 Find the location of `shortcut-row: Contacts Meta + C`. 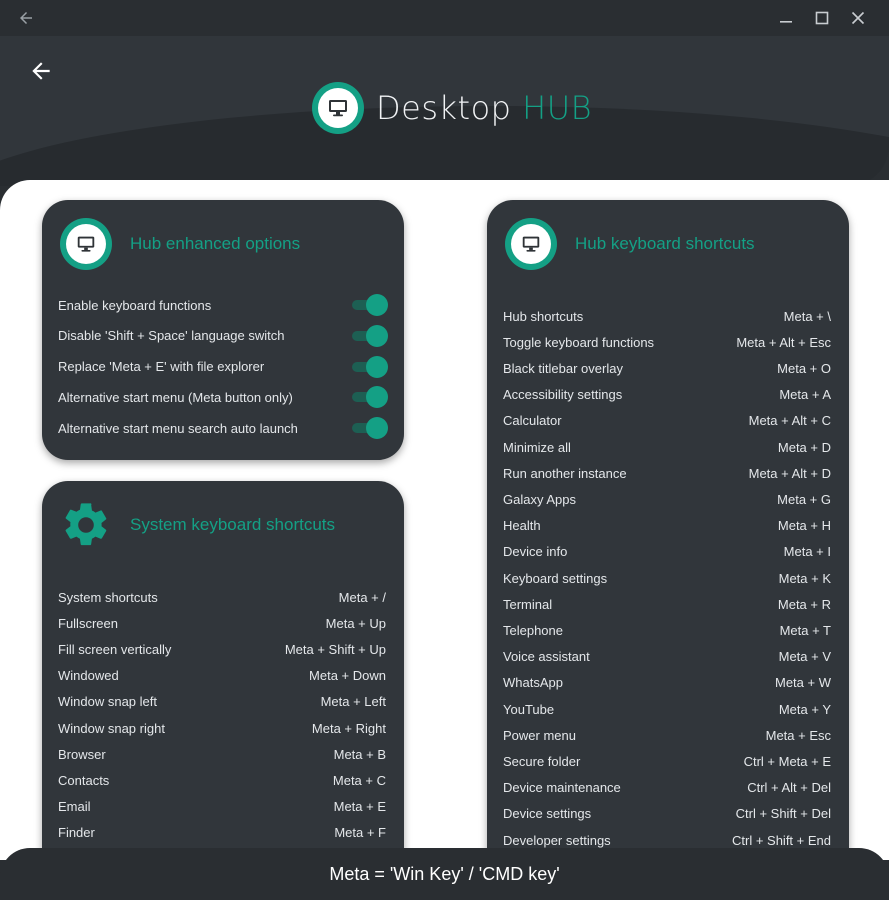

shortcut-row: Contacts Meta + C is located at coordinates (222, 780).